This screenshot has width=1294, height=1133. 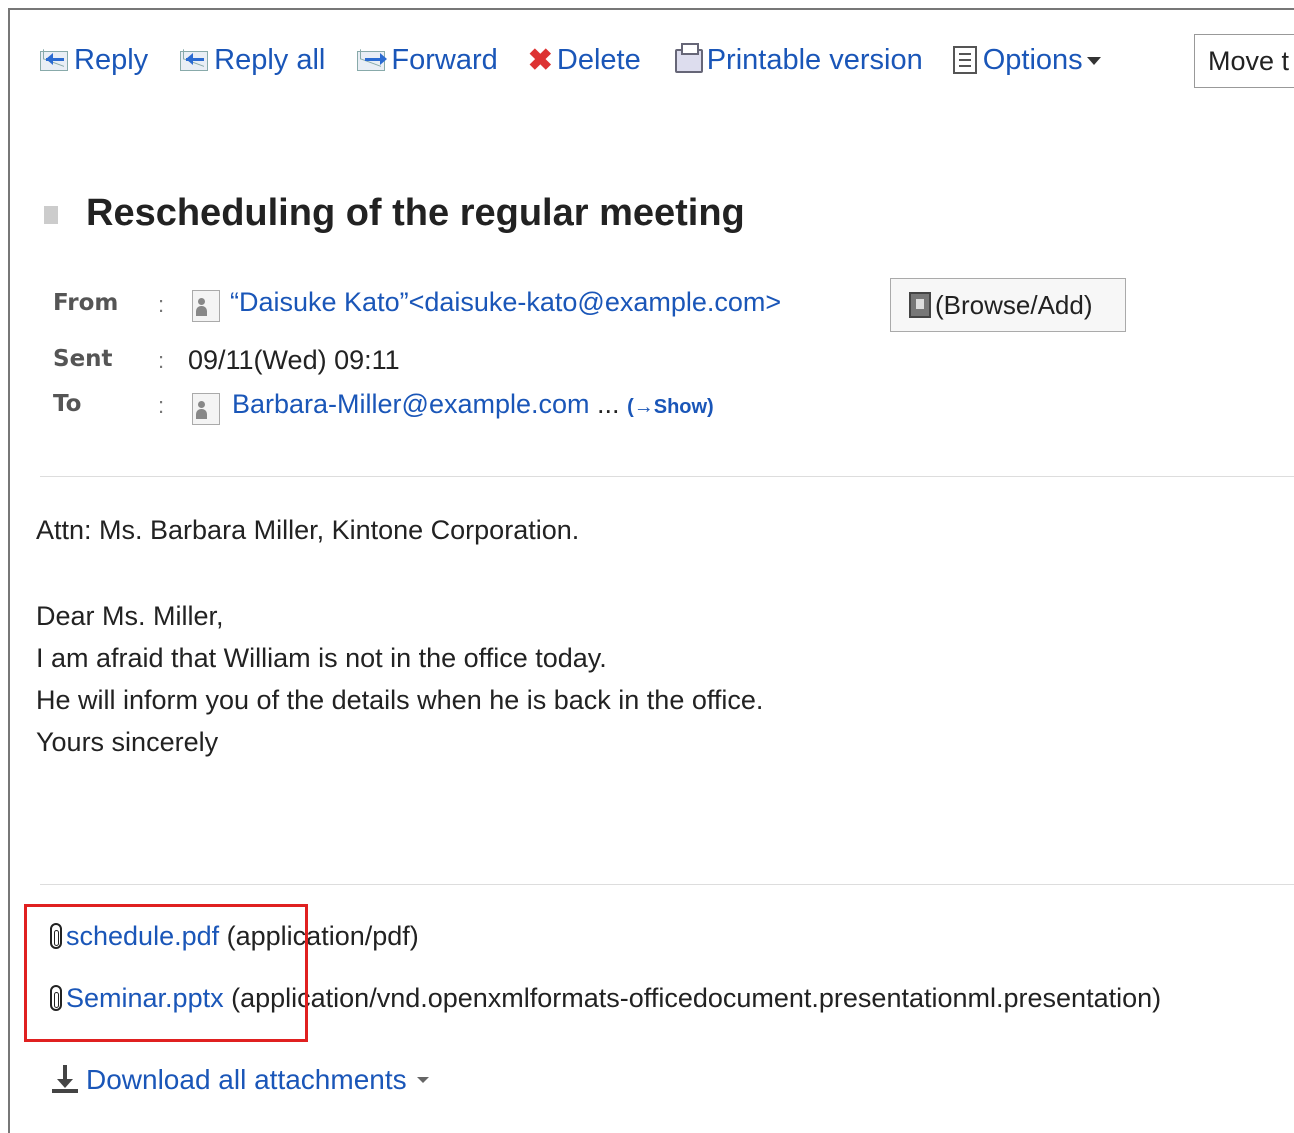 I want to click on move-to-select: Move t, so click(x=1244, y=61).